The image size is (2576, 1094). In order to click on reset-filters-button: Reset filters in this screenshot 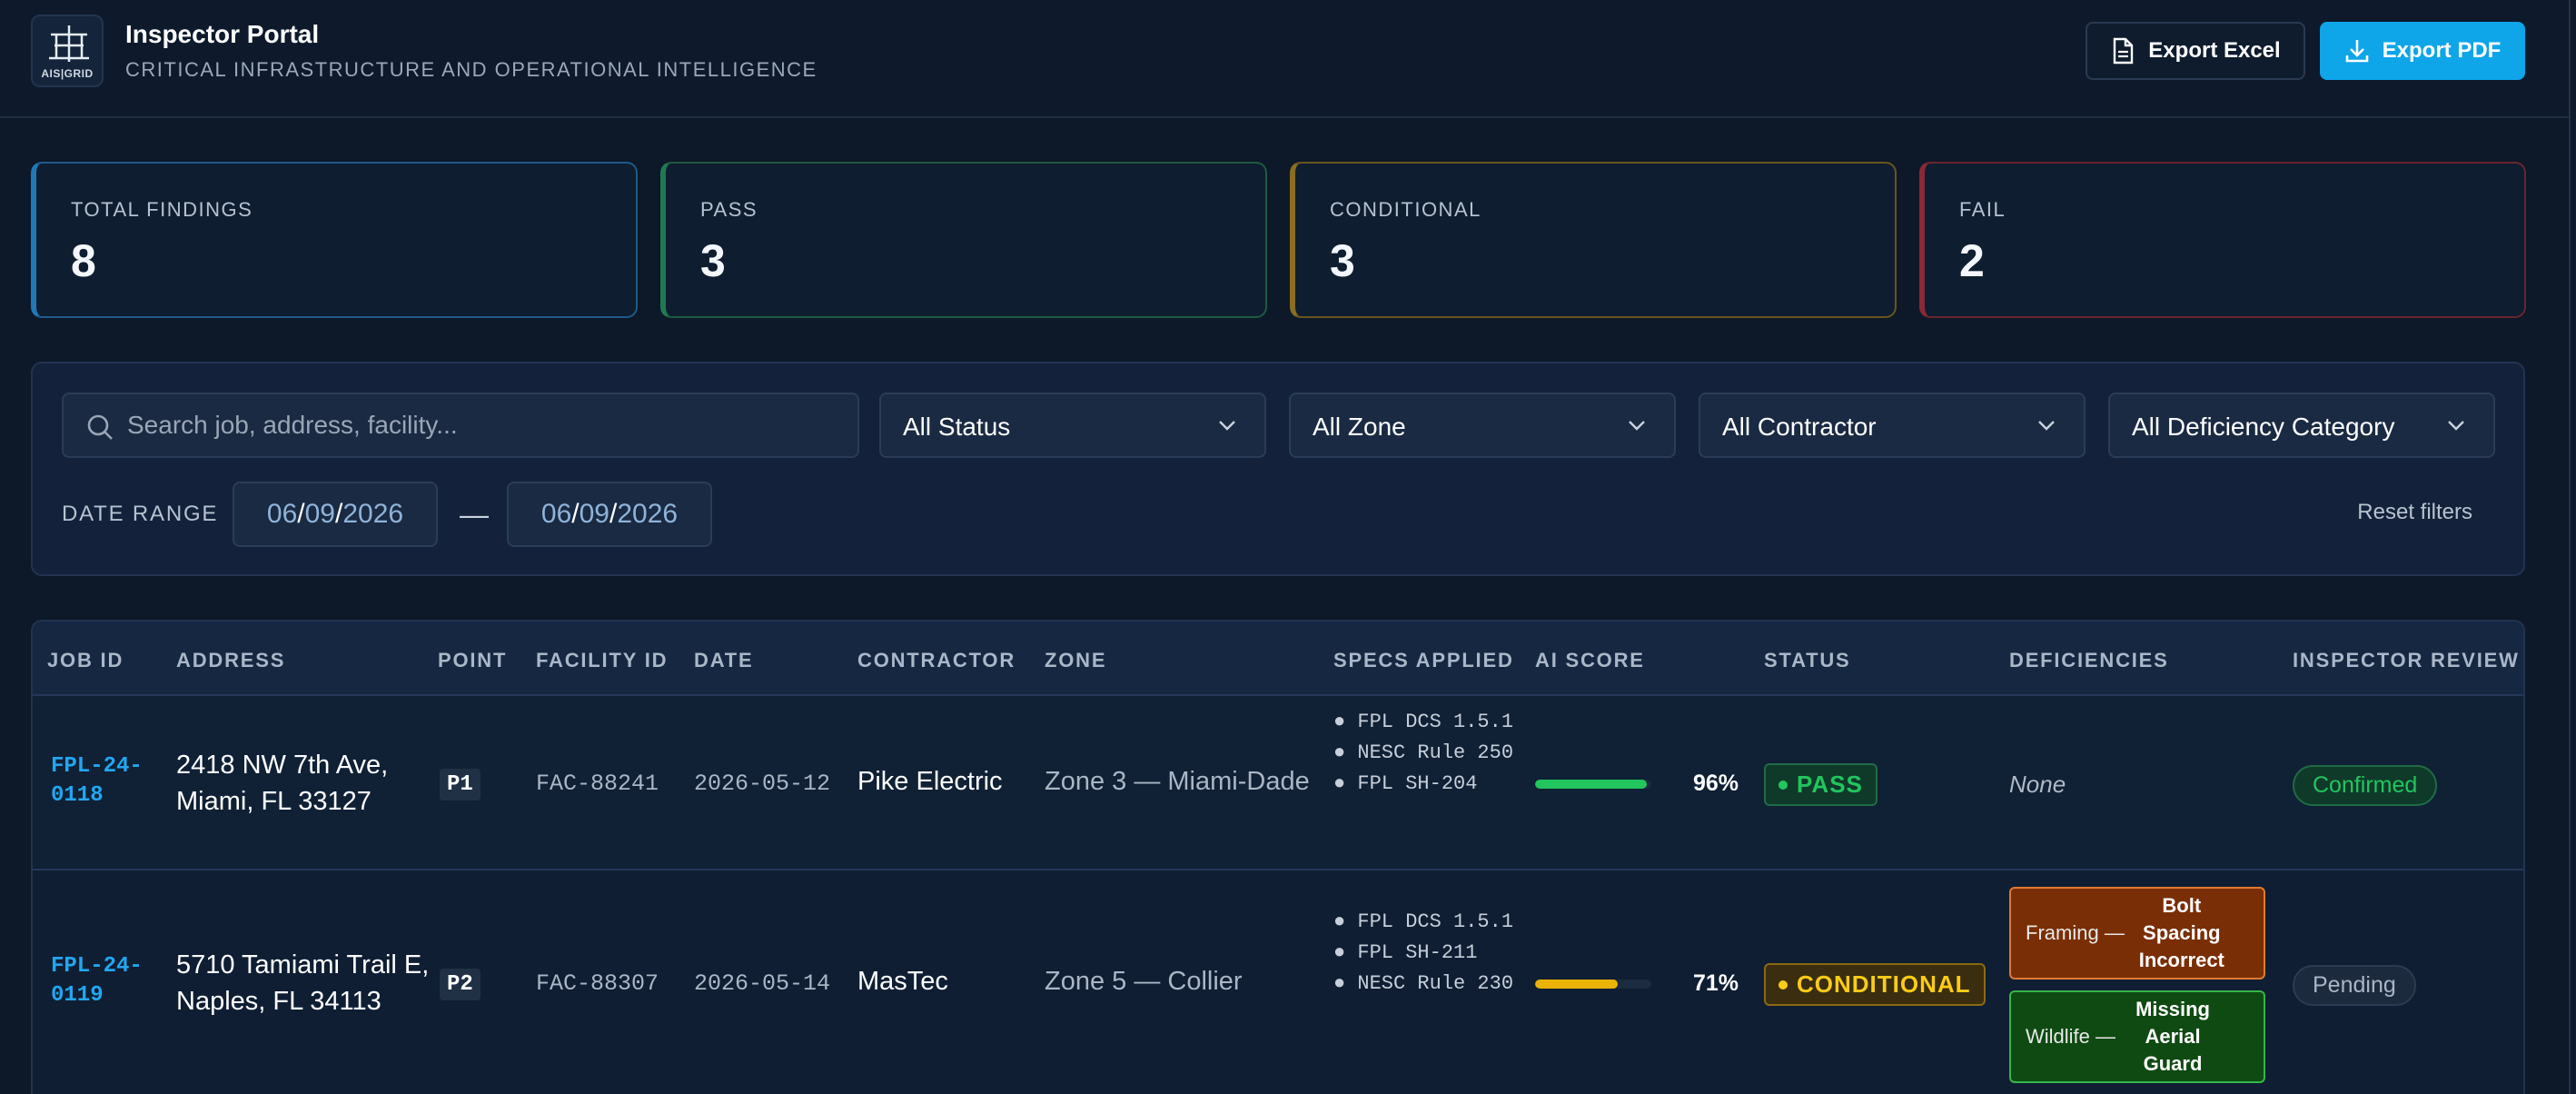, I will do `click(2414, 512)`.